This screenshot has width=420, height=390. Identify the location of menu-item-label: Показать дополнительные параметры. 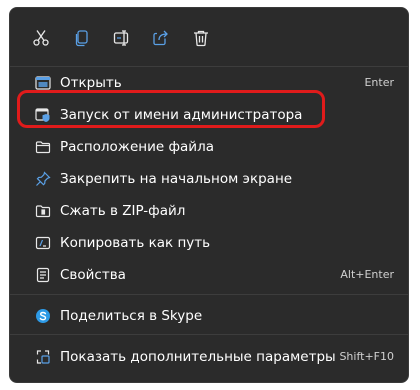
(198, 357).